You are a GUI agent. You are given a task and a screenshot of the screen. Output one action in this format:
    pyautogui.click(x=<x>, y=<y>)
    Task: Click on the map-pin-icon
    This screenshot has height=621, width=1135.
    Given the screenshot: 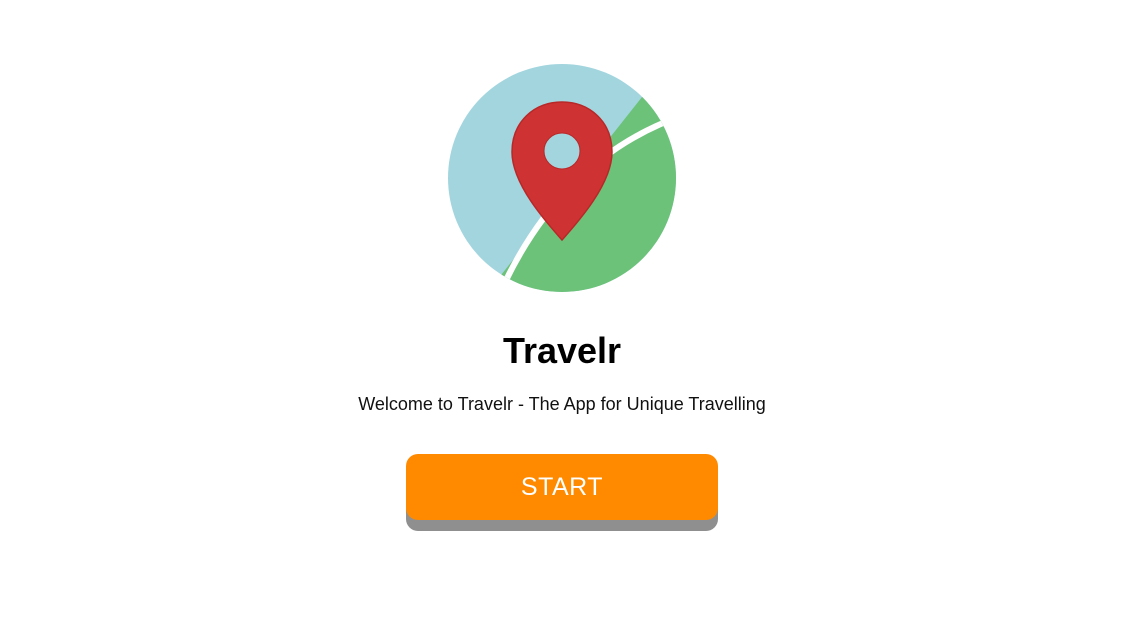 What is the action you would take?
    pyautogui.click(x=562, y=178)
    